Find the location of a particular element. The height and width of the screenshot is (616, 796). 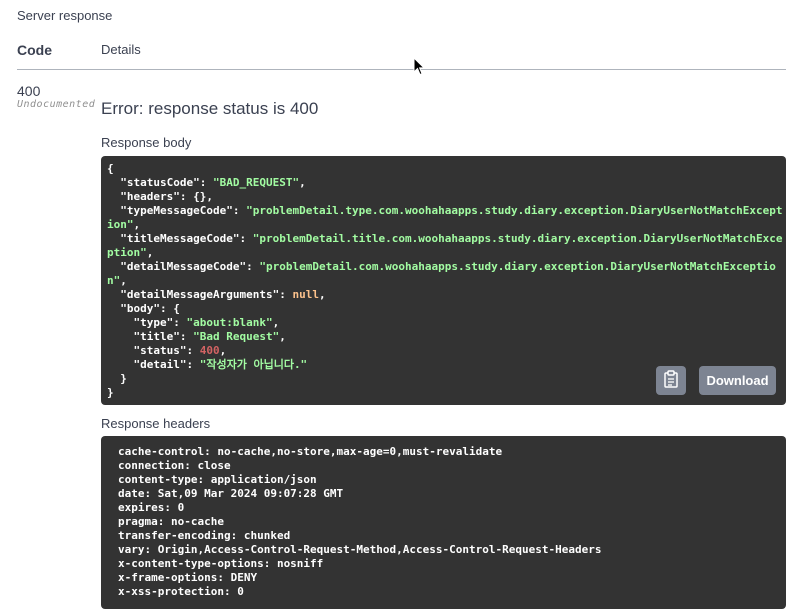

column-header-code: Code is located at coordinates (34, 50).